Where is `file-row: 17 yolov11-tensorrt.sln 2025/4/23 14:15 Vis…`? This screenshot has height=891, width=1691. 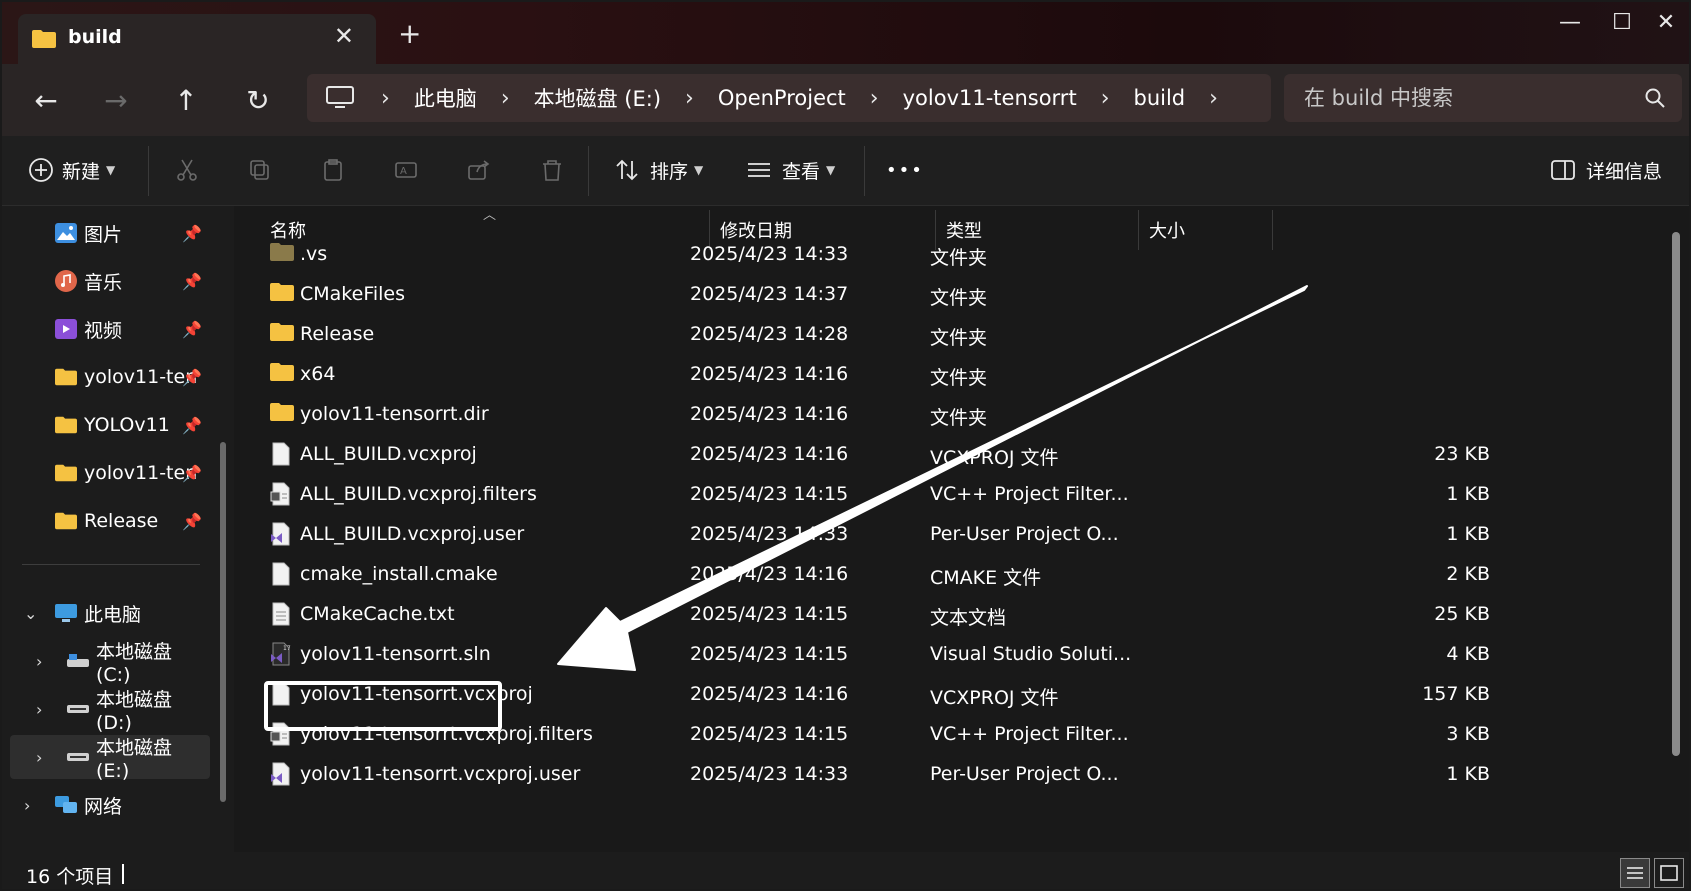 file-row: 17 yolov11-tensorrt.sln 2025/4/23 14:15 Vis… is located at coordinates (890, 655).